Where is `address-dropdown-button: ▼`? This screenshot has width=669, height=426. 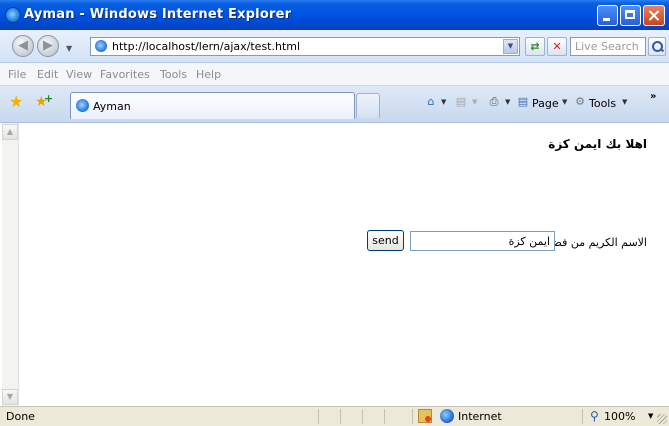 address-dropdown-button: ▼ is located at coordinates (510, 46).